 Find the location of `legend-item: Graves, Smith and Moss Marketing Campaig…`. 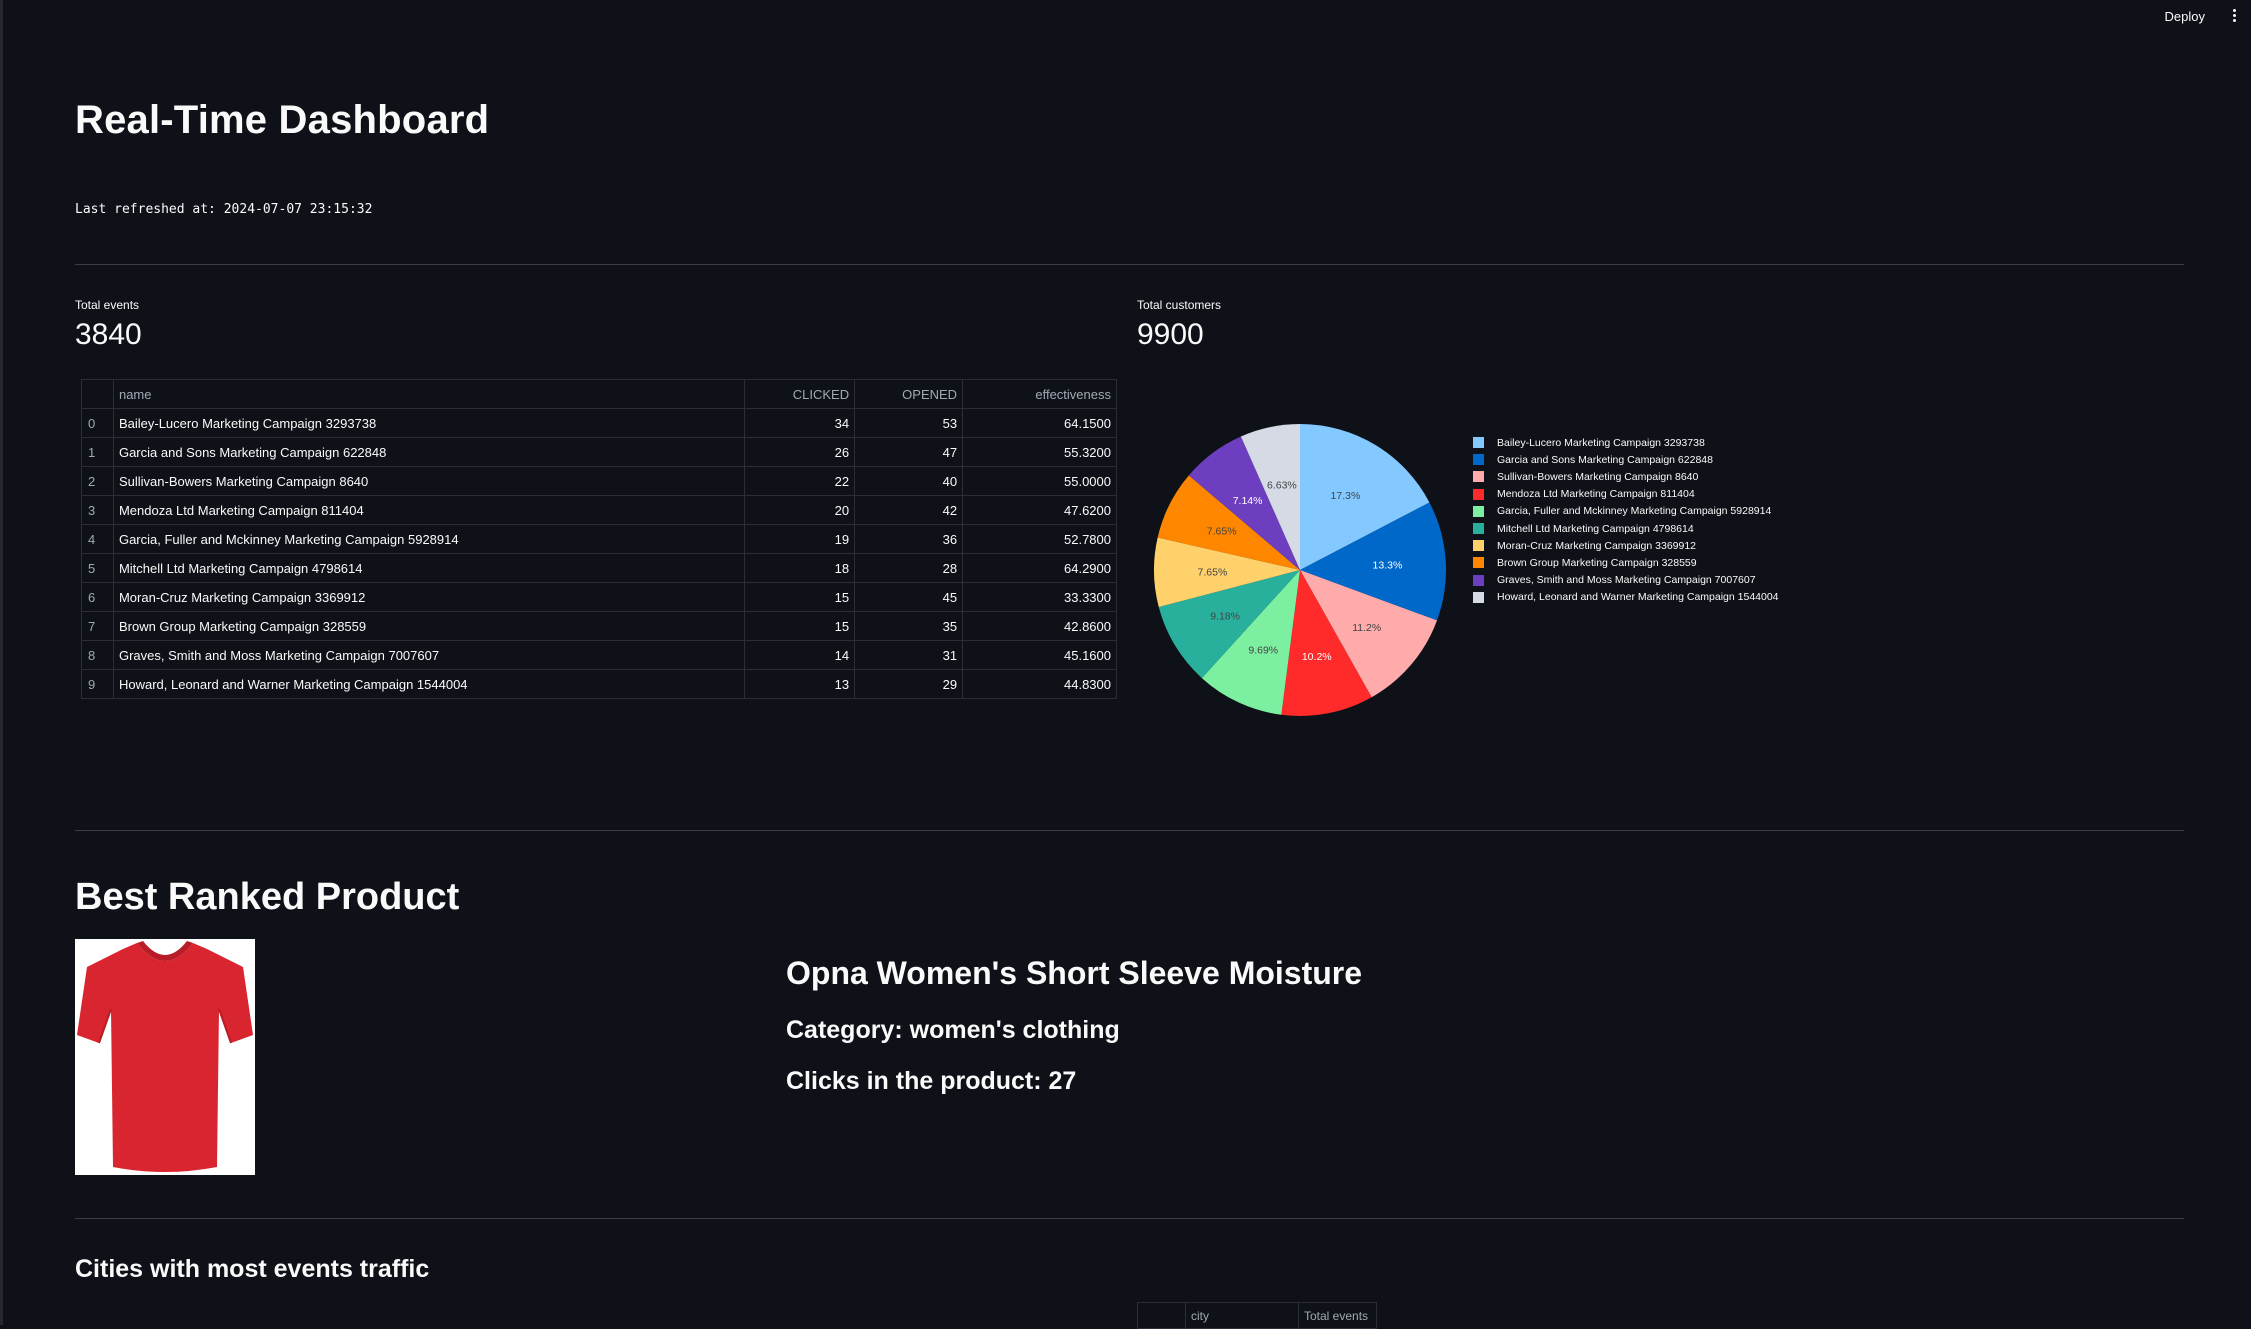

legend-item: Graves, Smith and Moss Marketing Campaig… is located at coordinates (1626, 580).